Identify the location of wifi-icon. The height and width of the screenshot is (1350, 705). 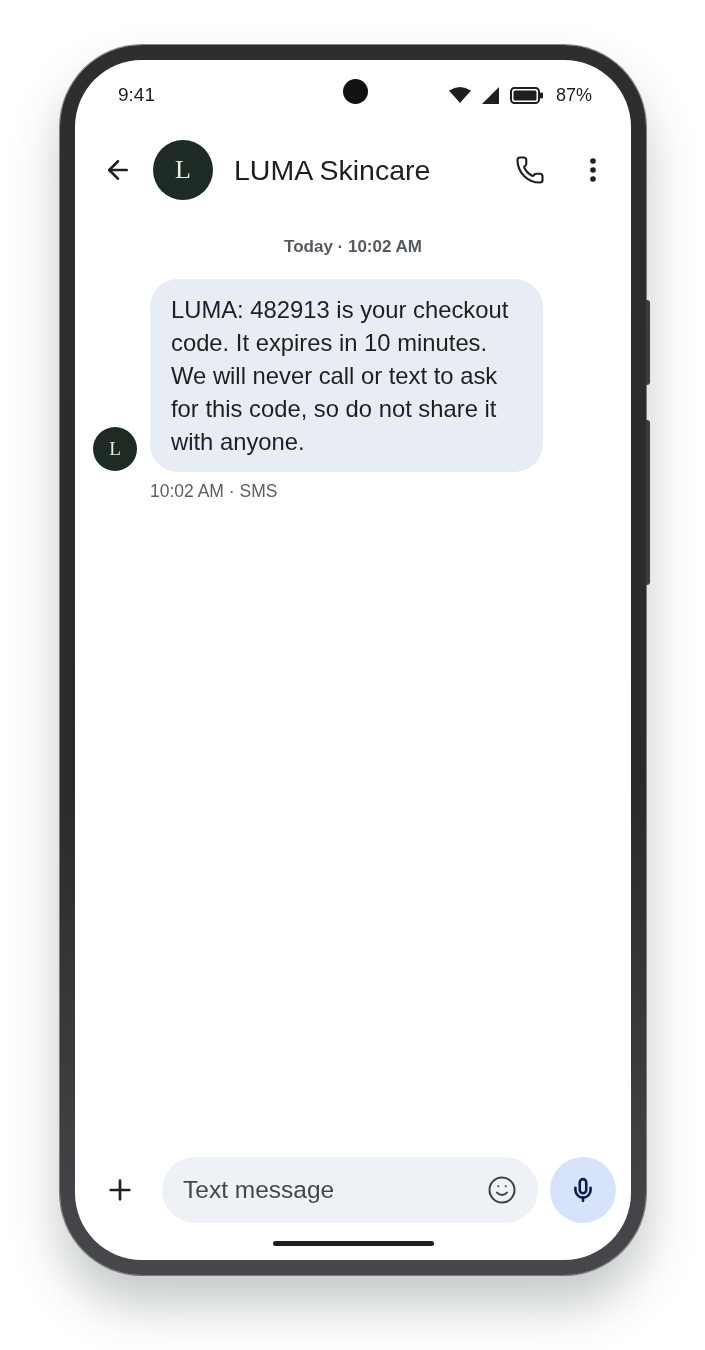
(459, 95).